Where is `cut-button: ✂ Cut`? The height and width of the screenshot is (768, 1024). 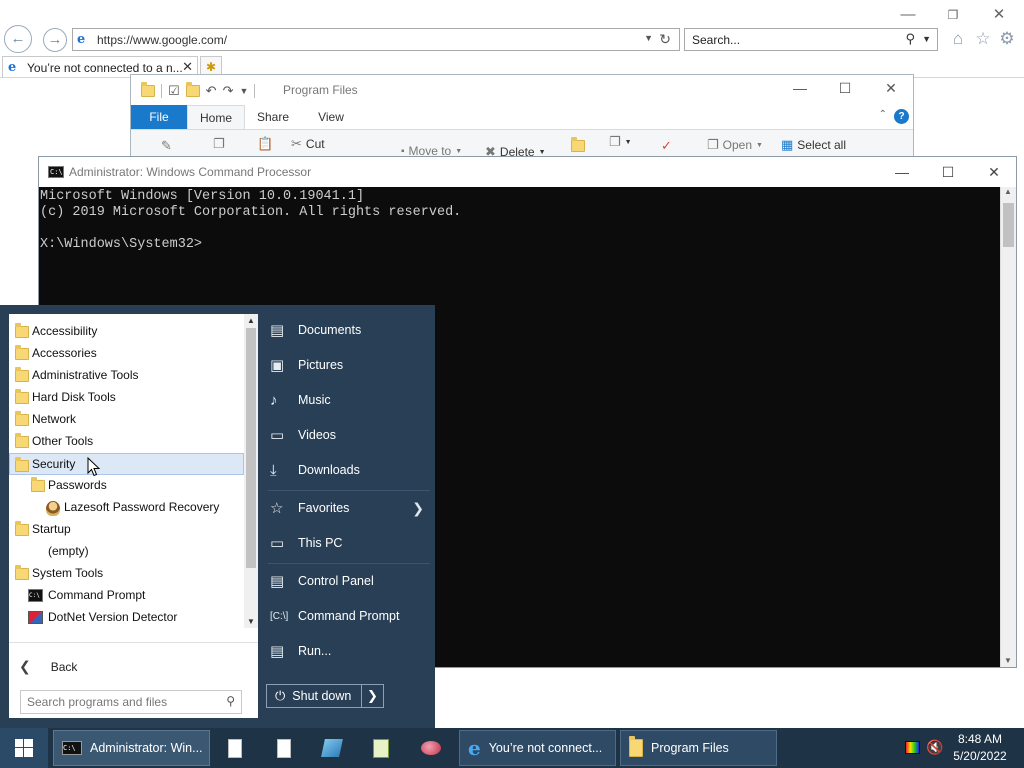
cut-button: ✂ Cut is located at coordinates (308, 144).